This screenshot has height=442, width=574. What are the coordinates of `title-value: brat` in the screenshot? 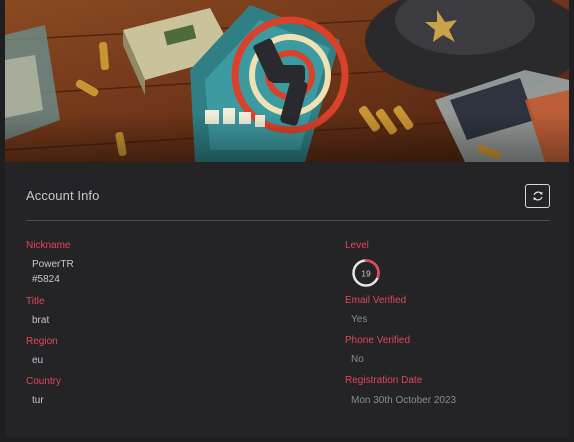 It's located at (41, 320).